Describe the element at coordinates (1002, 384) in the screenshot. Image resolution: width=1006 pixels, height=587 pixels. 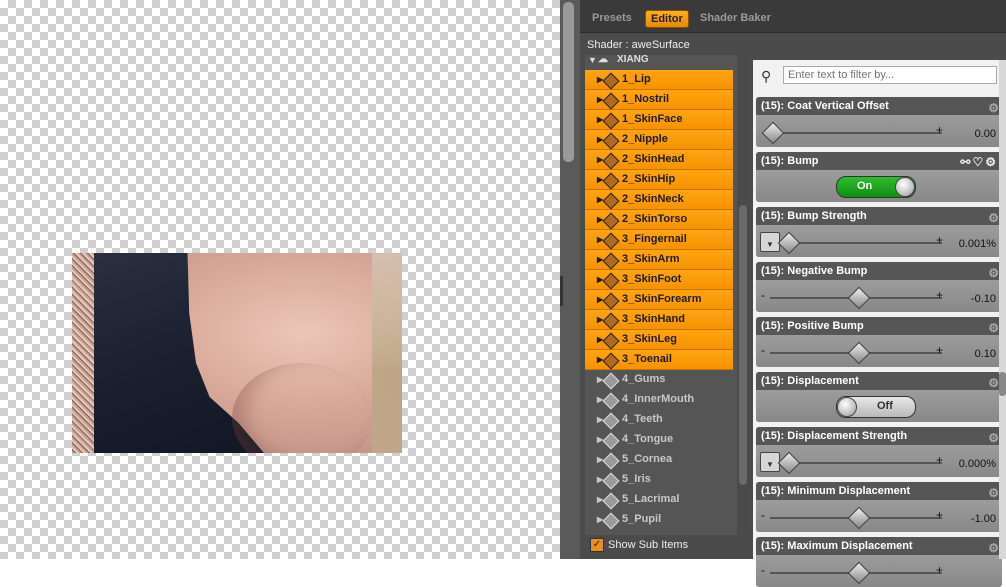
I see `property-scrollbar-thumb` at that location.